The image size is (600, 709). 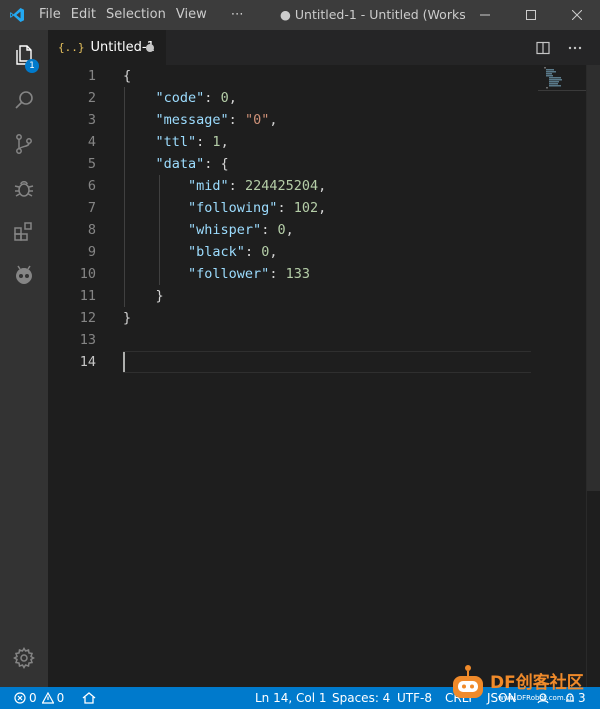 I want to click on line-number: 12, so click(x=87, y=318).